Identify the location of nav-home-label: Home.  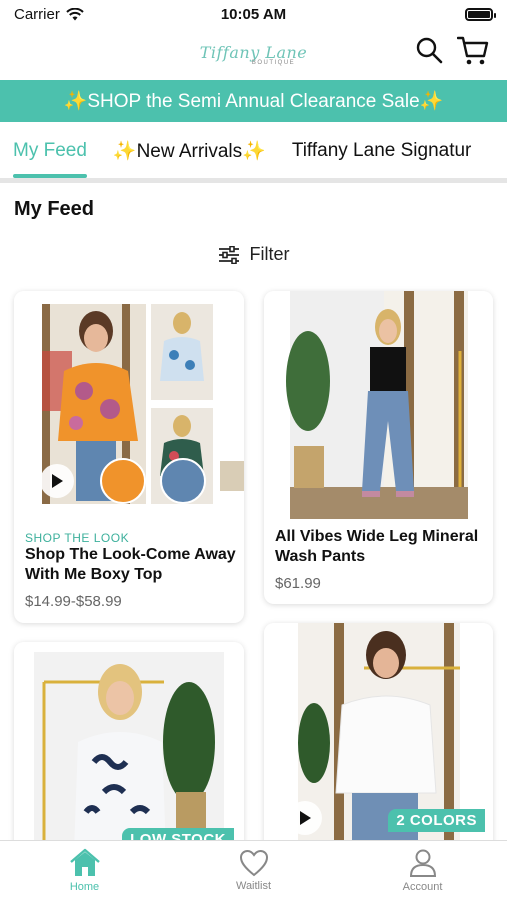
(84, 887).